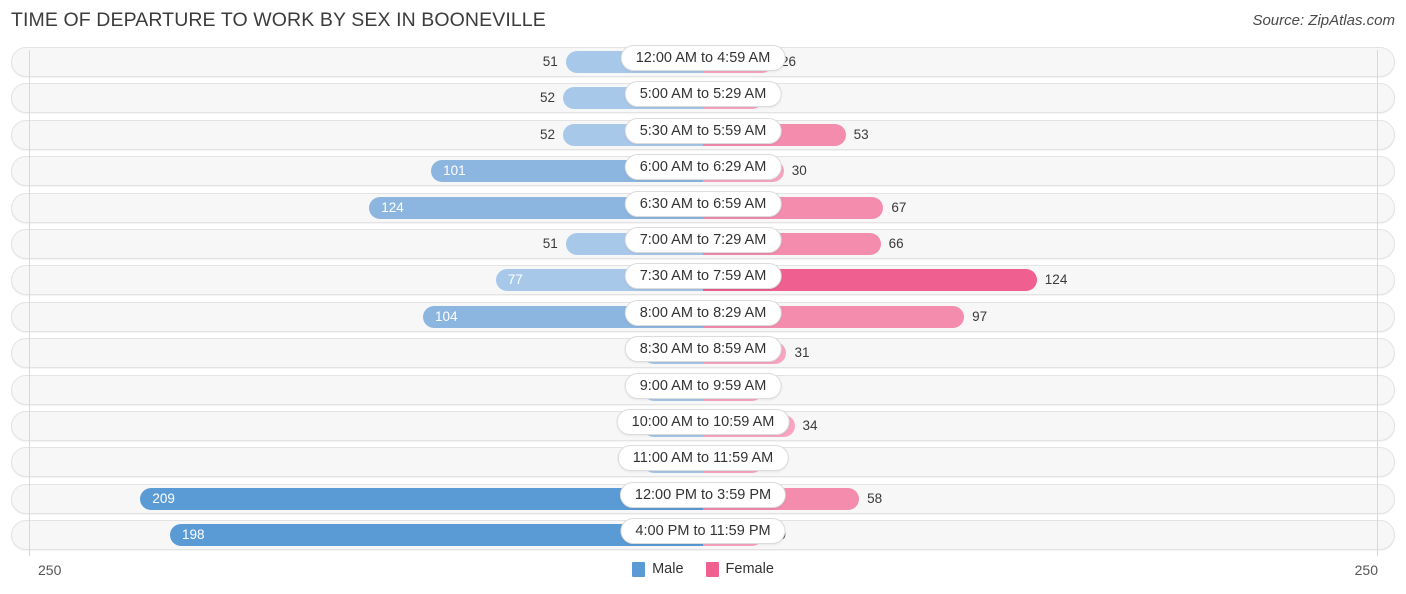 Image resolution: width=1406 pixels, height=594 pixels. Describe the element at coordinates (703, 239) in the screenshot. I see `category-label: 7:00 AM to 7:29 AM` at that location.